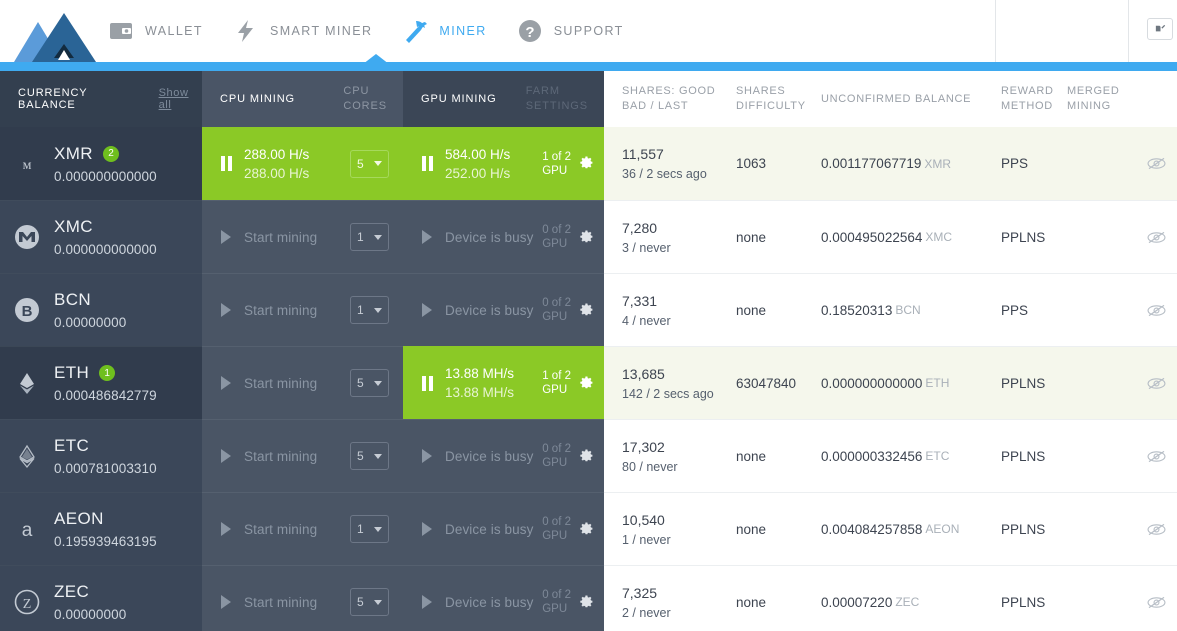 The width and height of the screenshot is (1177, 631). What do you see at coordinates (778, 99) in the screenshot?
I see `header-difficulty: SHARES DIFFICULTY` at bounding box center [778, 99].